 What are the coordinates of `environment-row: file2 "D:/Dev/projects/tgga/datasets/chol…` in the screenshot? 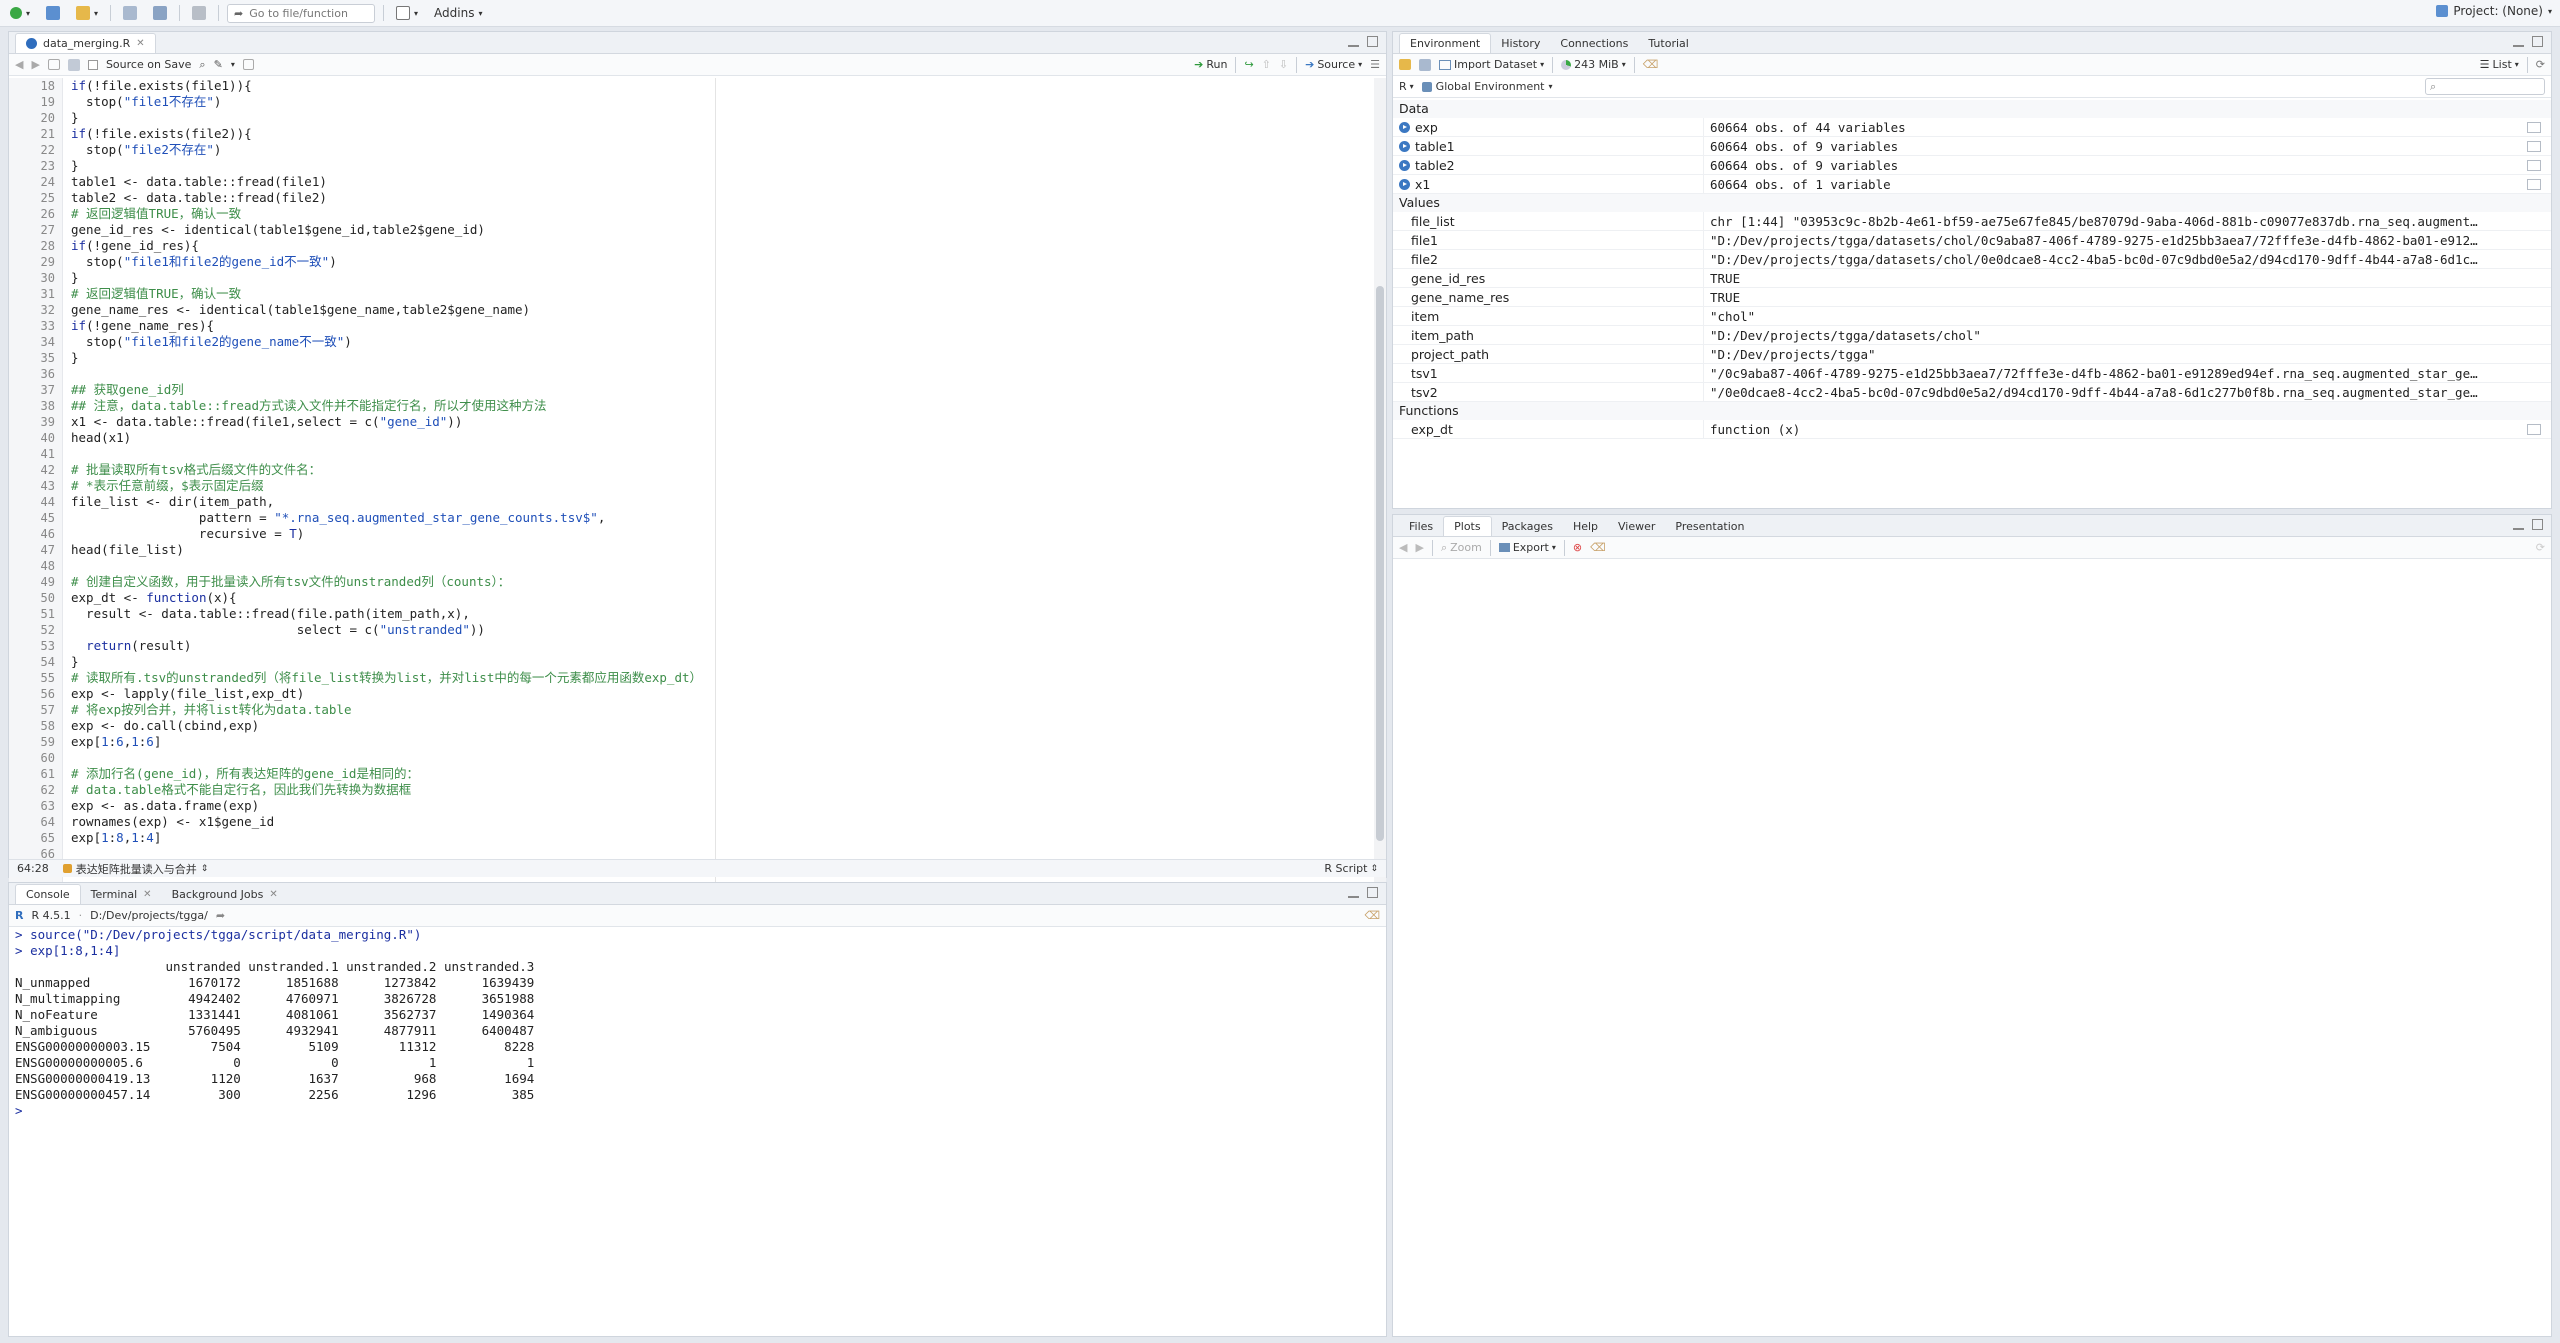 It's located at (1972, 259).